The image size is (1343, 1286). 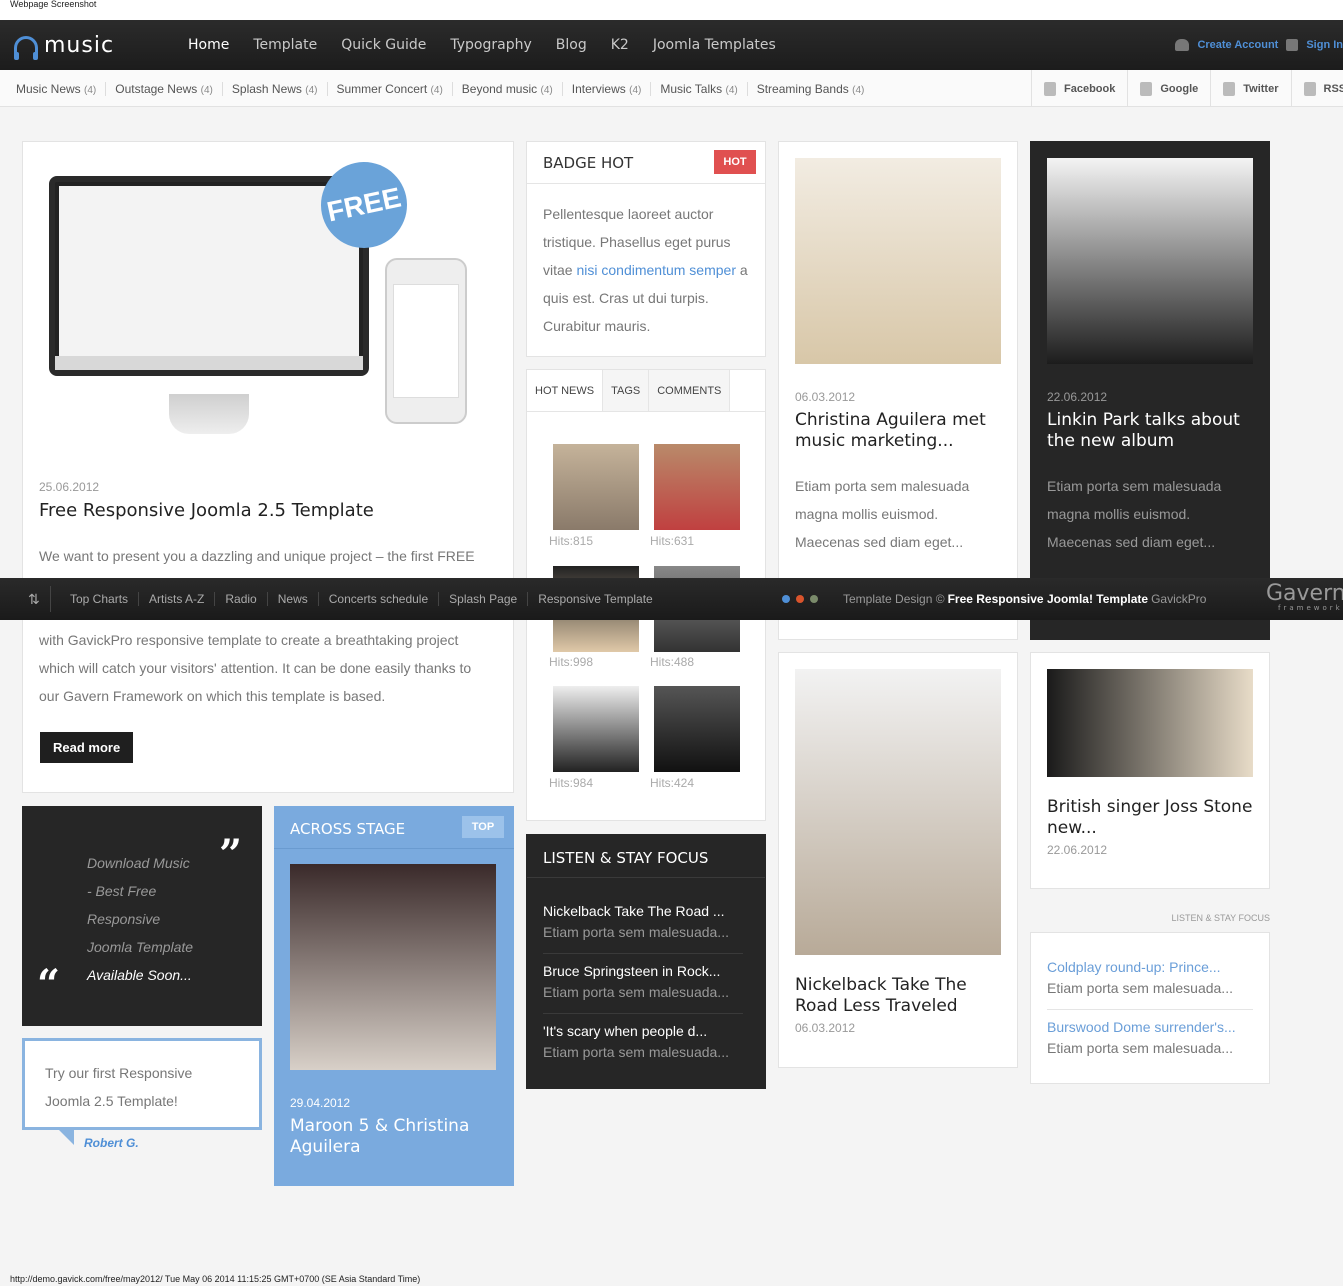 I want to click on nav-k2: K2, so click(x=620, y=45).